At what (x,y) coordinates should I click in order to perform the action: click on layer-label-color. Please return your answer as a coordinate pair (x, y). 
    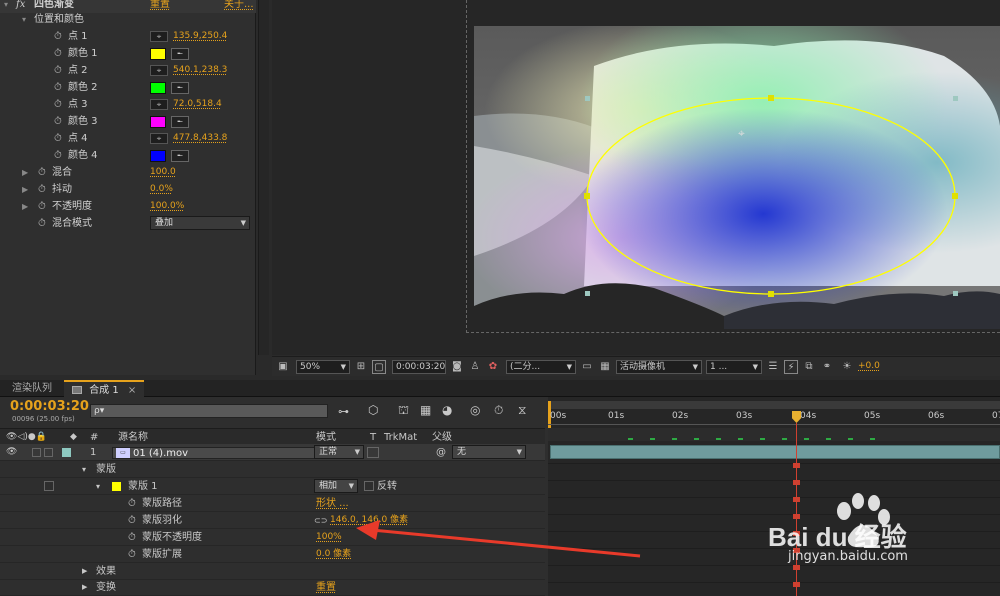
    Looking at the image, I should click on (66, 452).